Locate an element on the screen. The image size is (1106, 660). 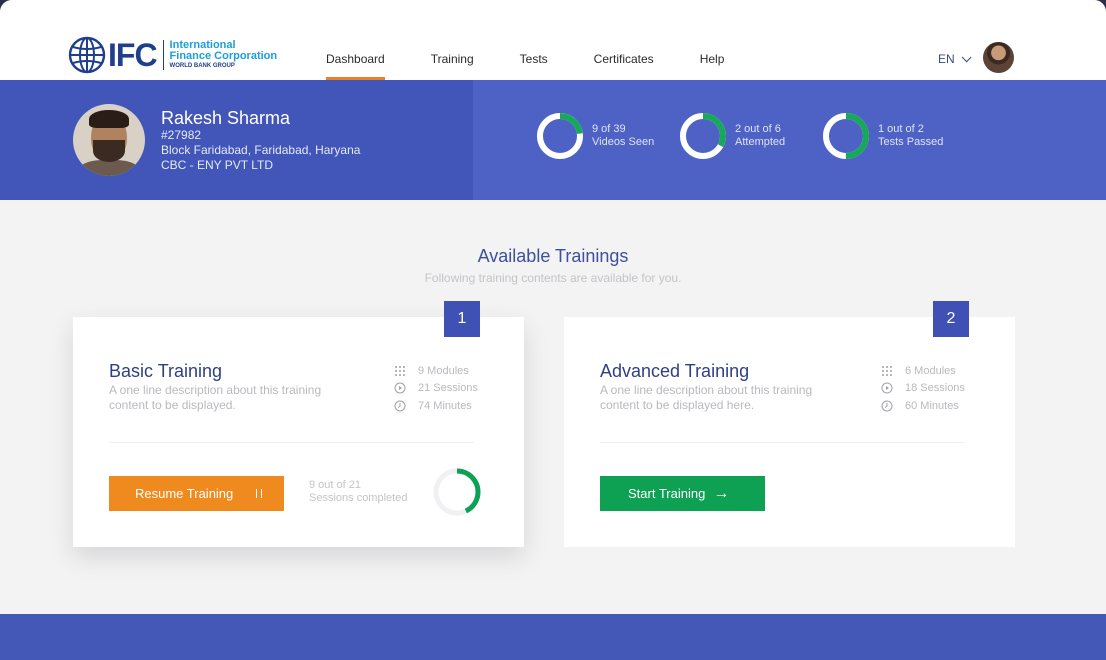
card-sessions: 21 Sessions is located at coordinates (448, 388).